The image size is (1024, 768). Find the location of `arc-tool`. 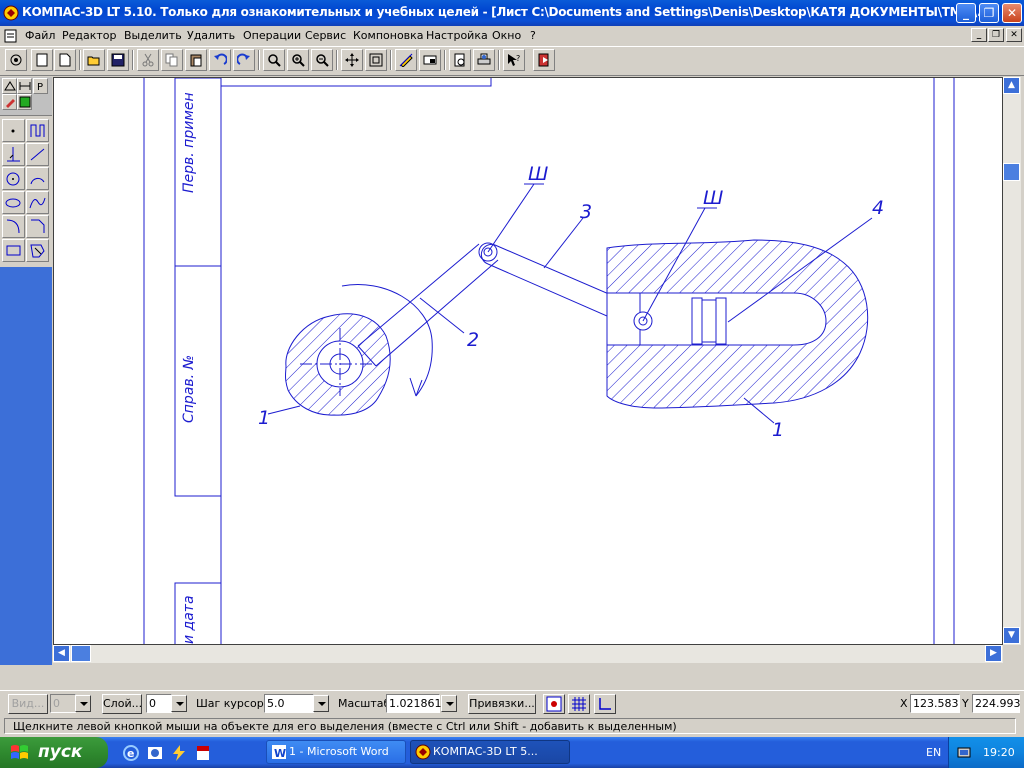

arc-tool is located at coordinates (37, 178).